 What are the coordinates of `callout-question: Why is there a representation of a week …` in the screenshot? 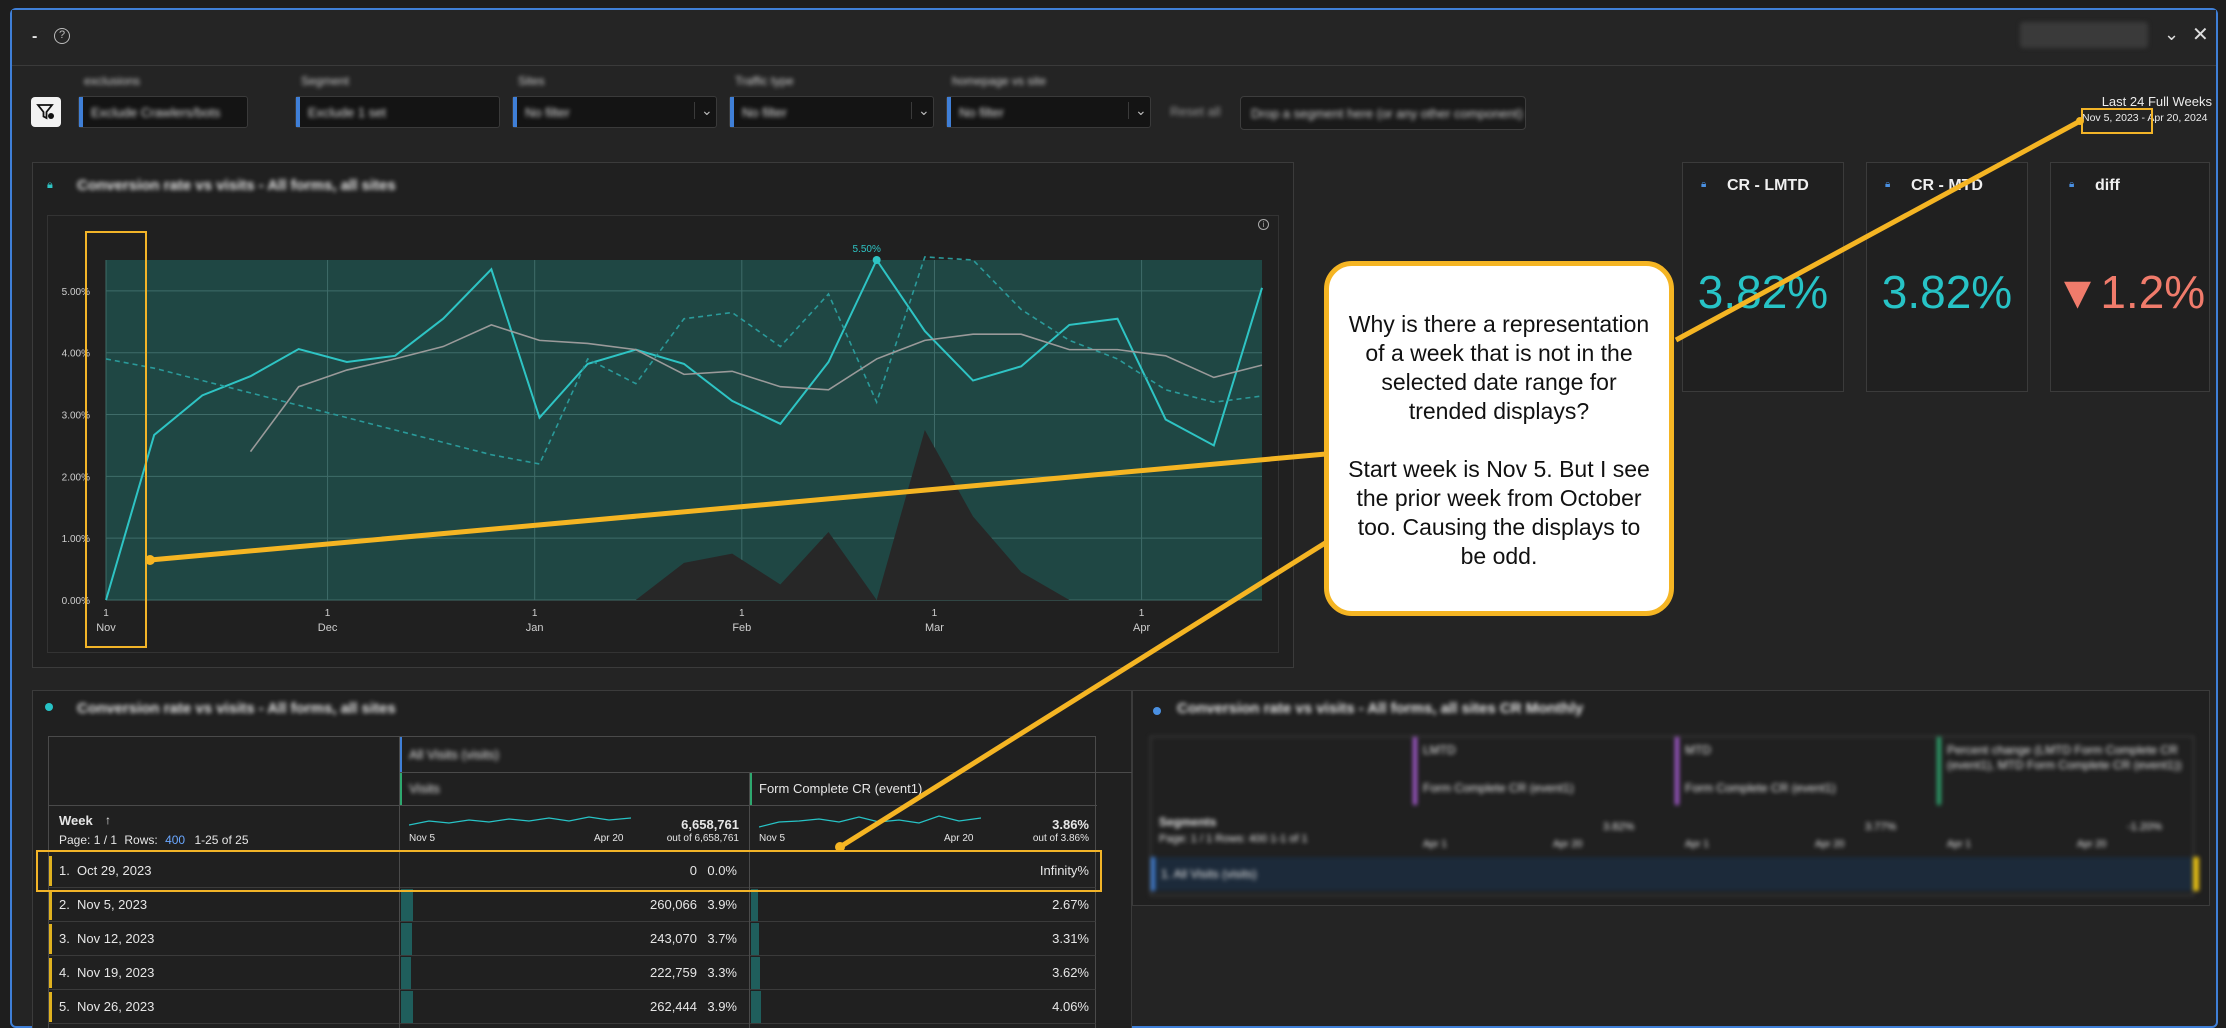 It's located at (1499, 367).